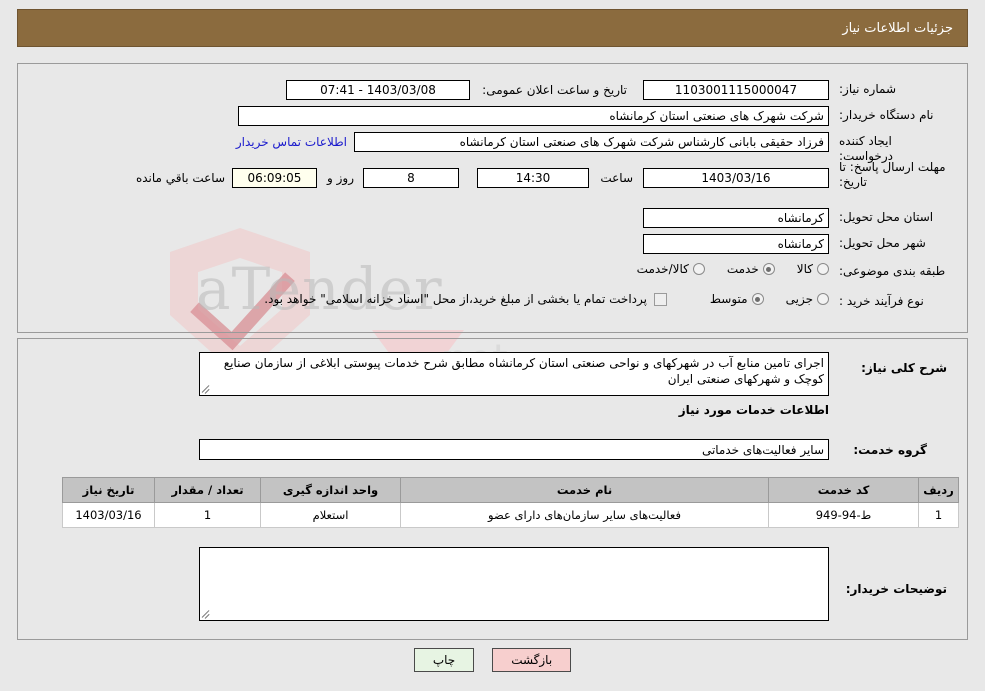 Image resolution: width=985 pixels, height=691 pixels. What do you see at coordinates (736, 90) in the screenshot?
I see `need-number-field: 1103001115000047` at bounding box center [736, 90].